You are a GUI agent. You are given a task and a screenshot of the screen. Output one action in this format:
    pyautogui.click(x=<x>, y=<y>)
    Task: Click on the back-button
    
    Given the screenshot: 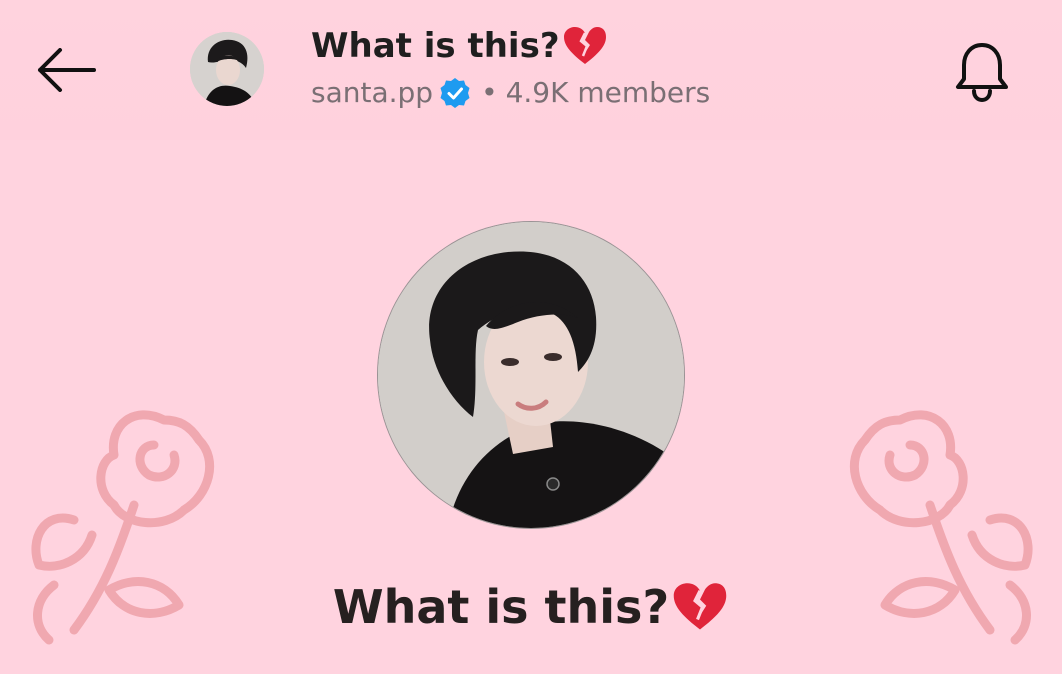 What is the action you would take?
    pyautogui.click(x=66, y=70)
    